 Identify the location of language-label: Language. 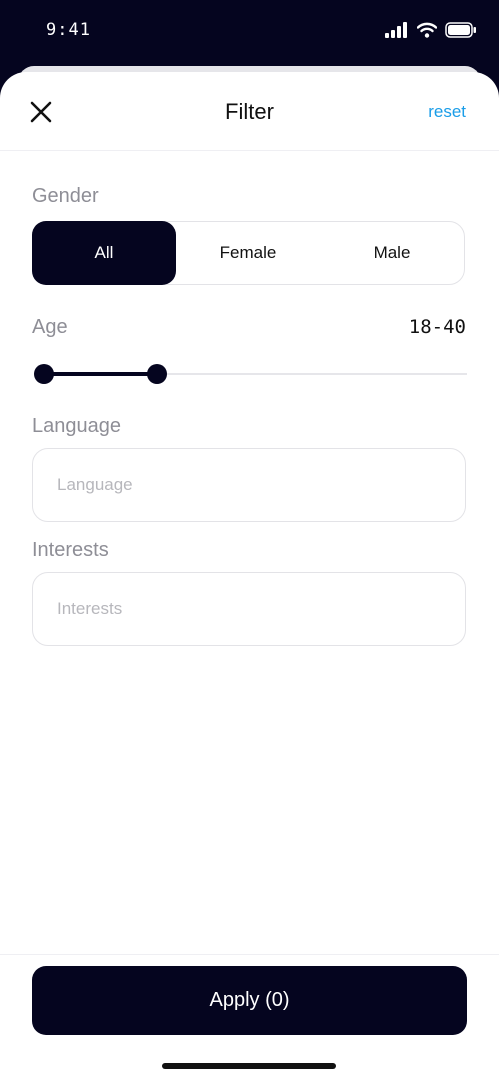
(76, 426).